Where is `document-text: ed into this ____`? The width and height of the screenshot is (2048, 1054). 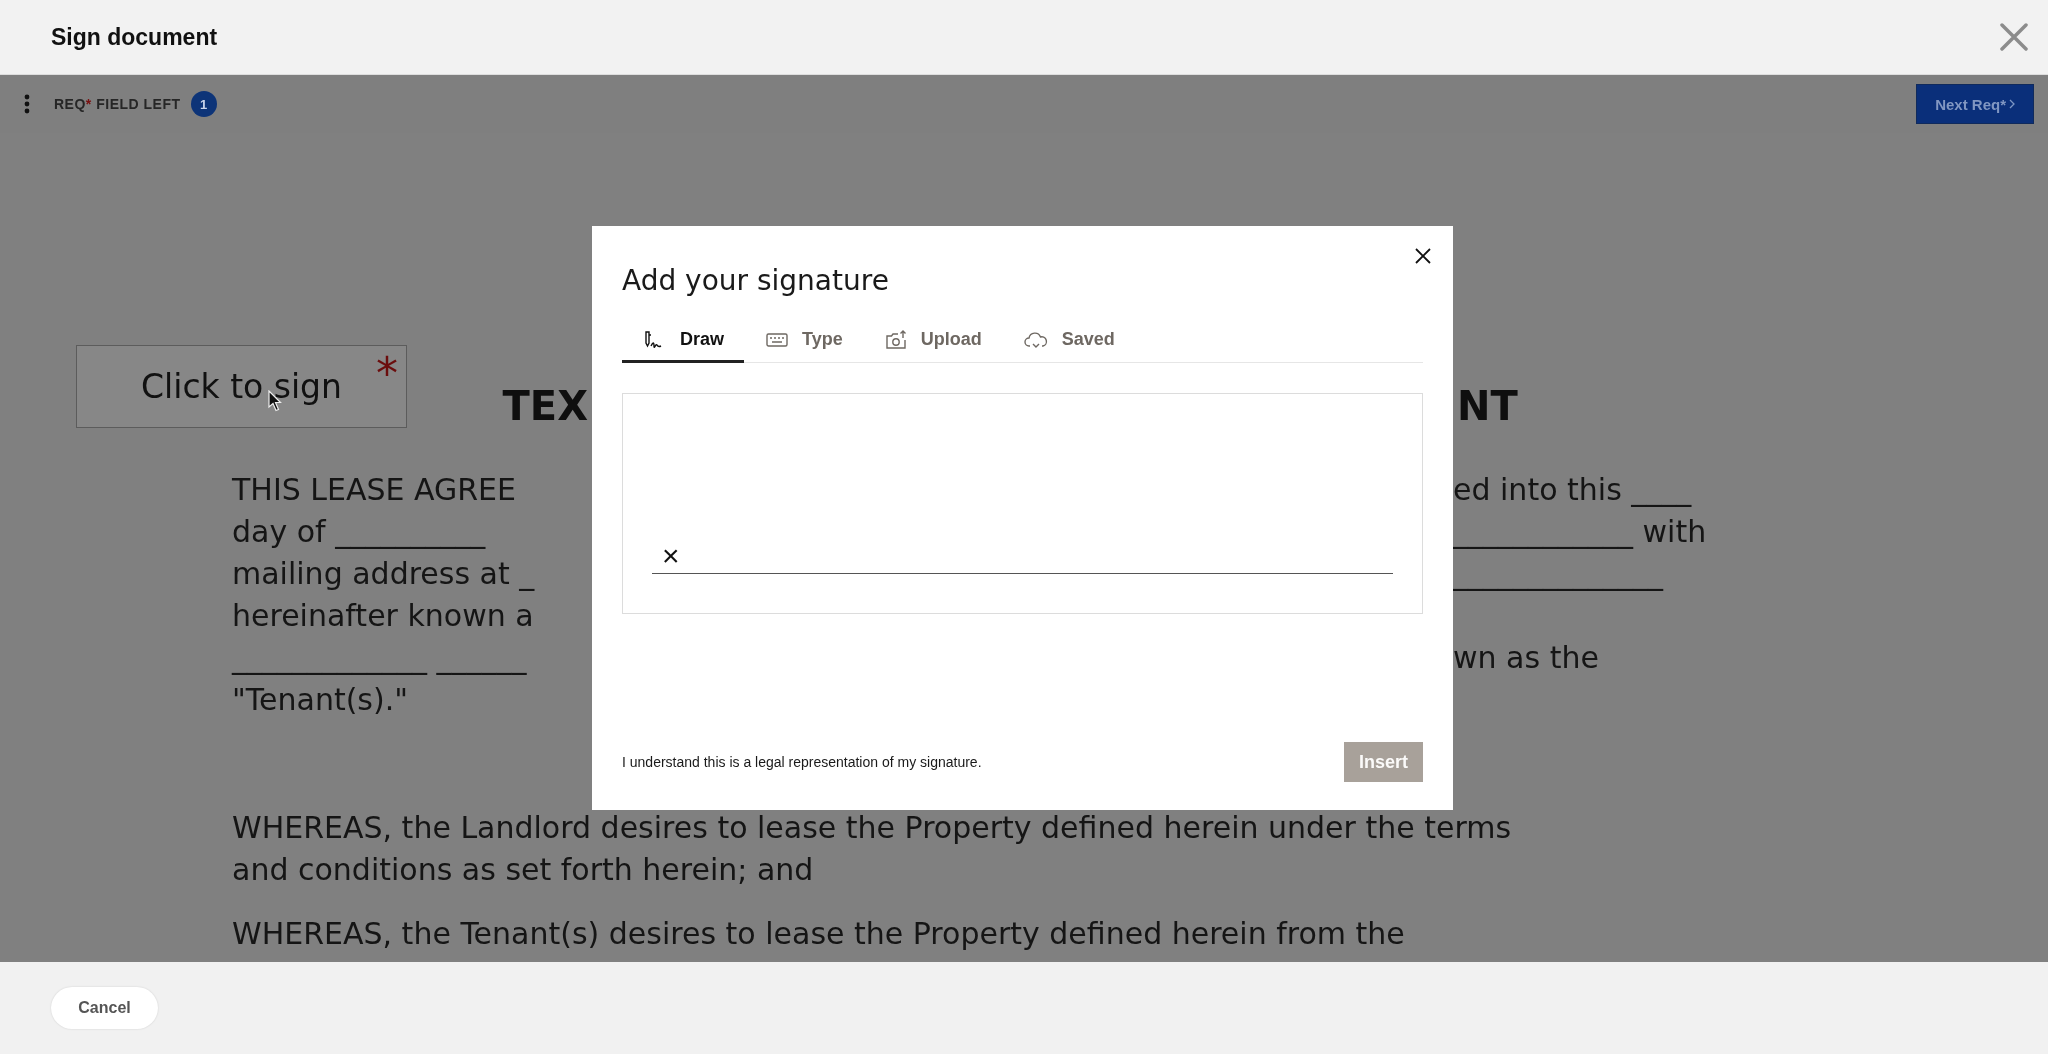 document-text: ed into this ____ is located at coordinates (1572, 490).